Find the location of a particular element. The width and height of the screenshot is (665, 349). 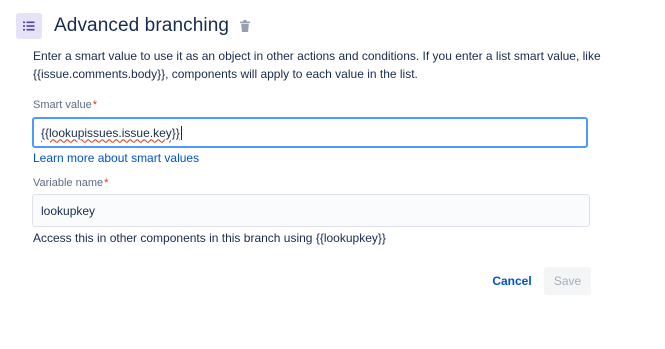

cancel-button: Cancel is located at coordinates (512, 281).